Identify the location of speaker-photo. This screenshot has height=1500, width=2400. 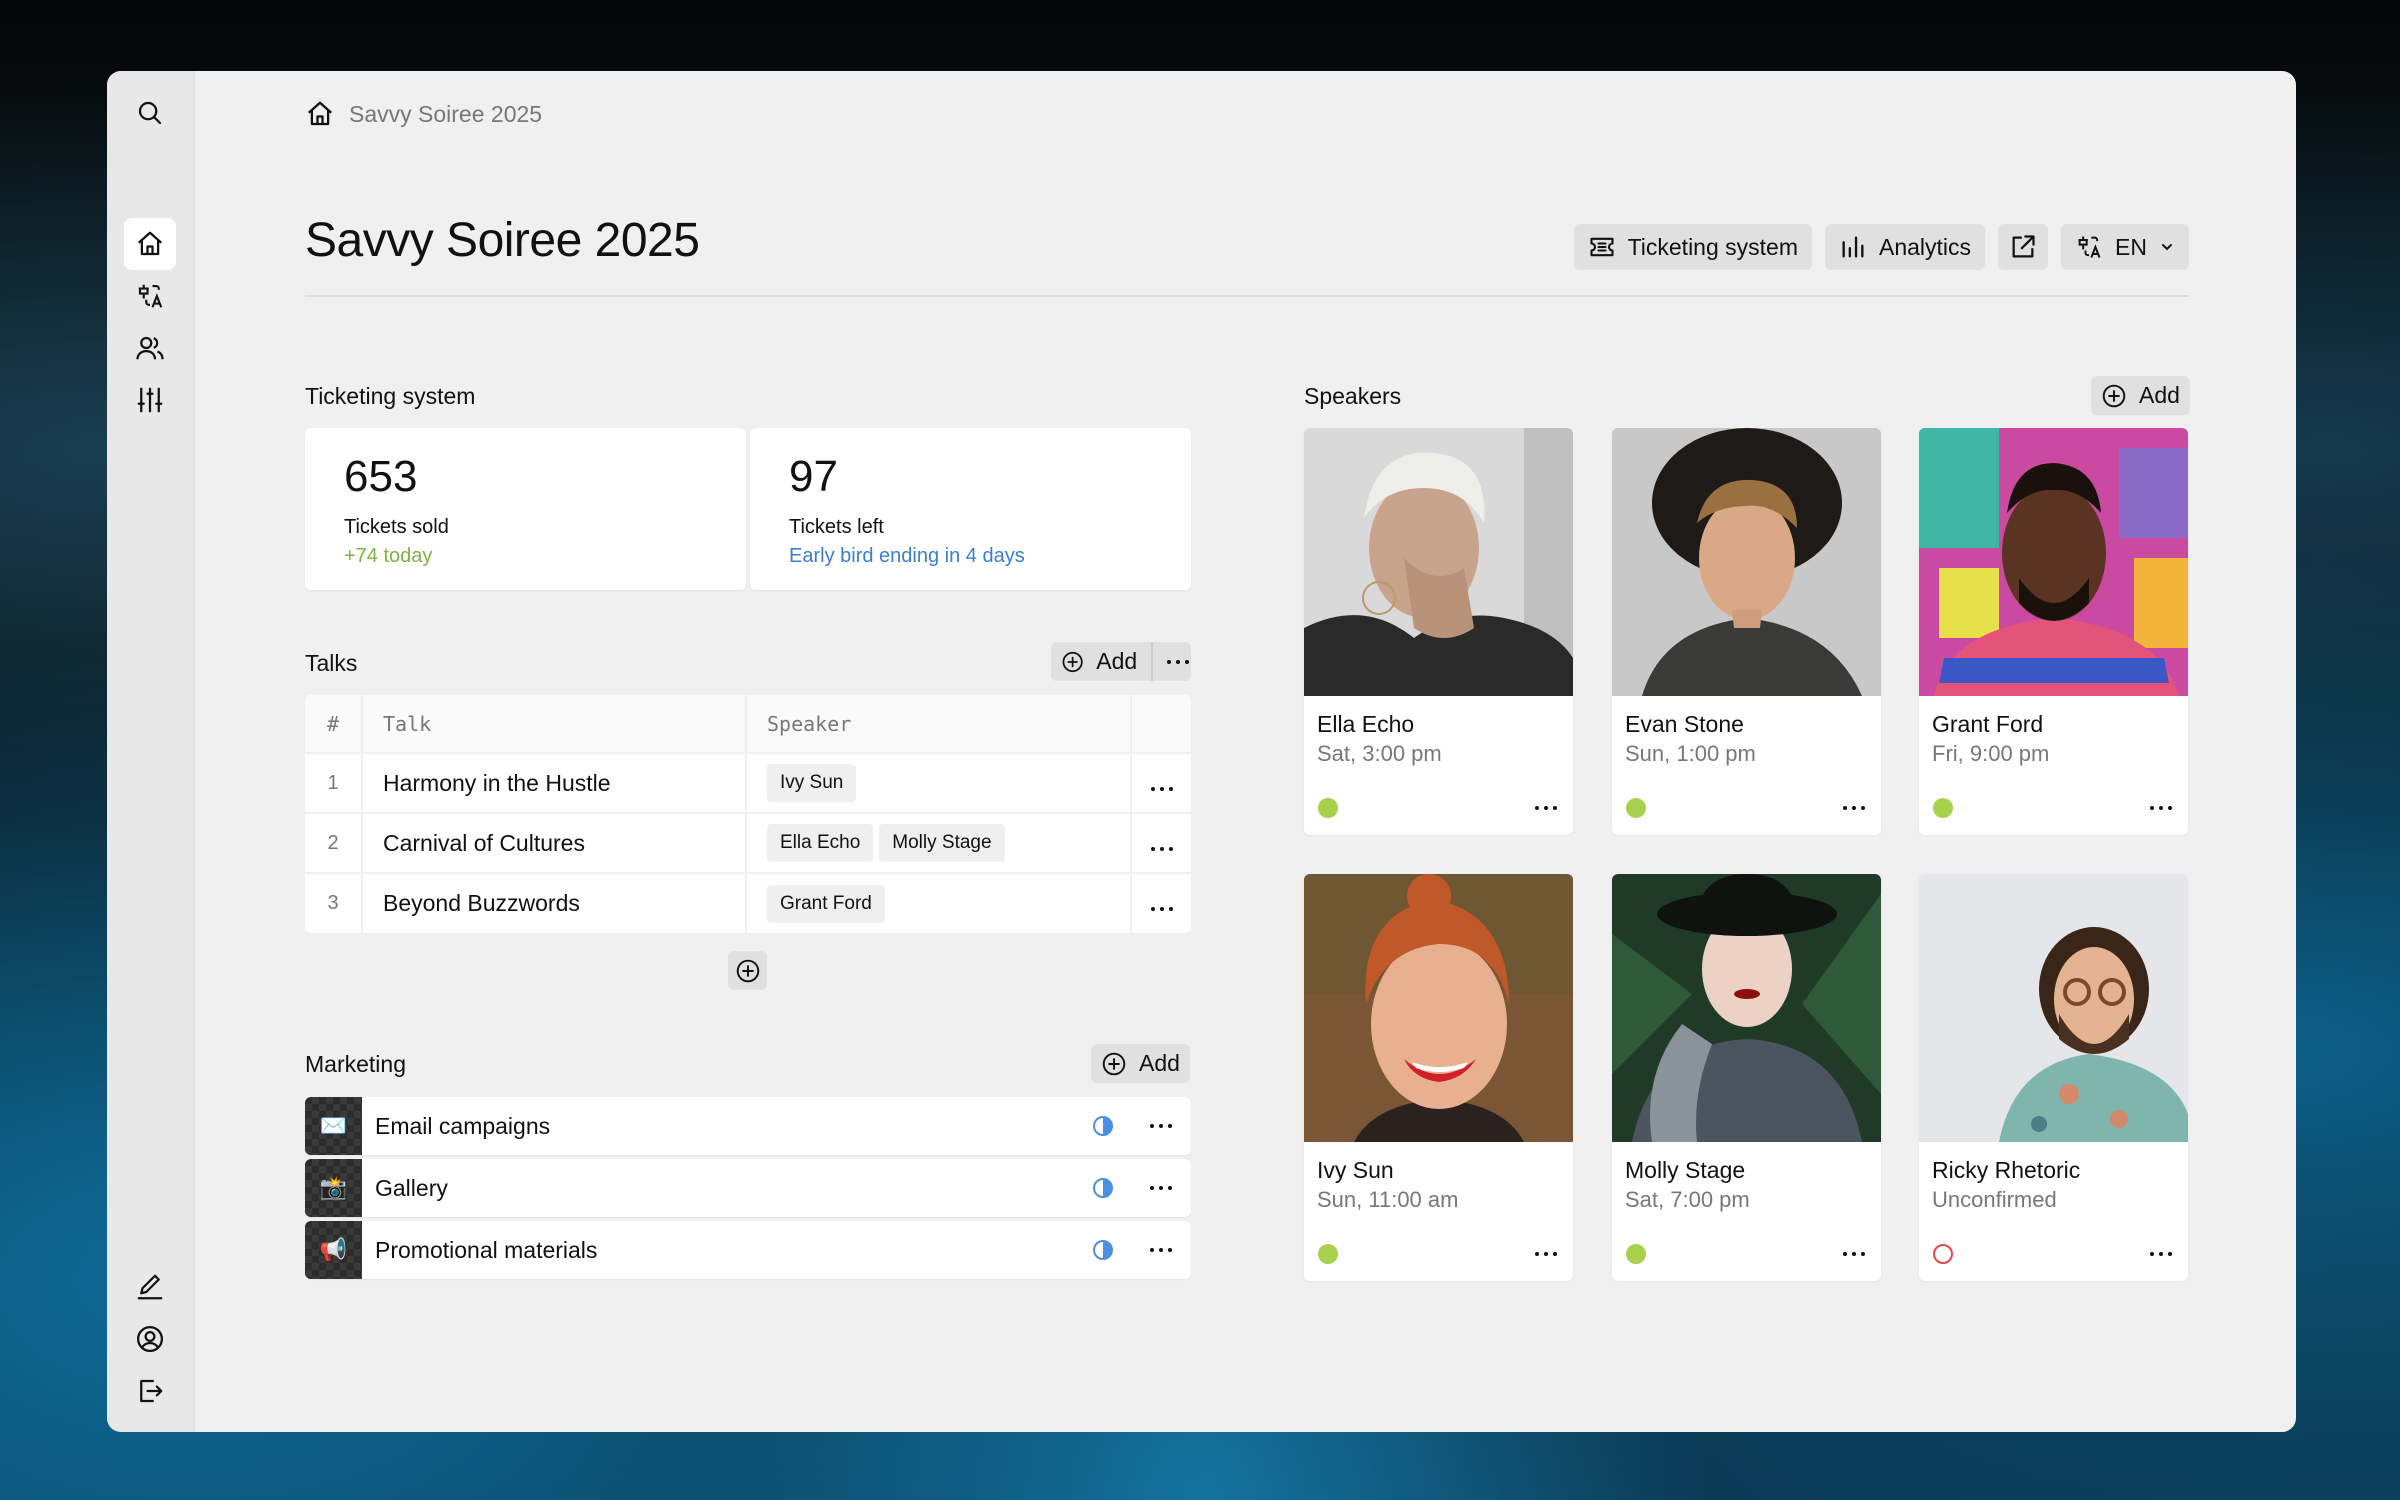
(1438, 562).